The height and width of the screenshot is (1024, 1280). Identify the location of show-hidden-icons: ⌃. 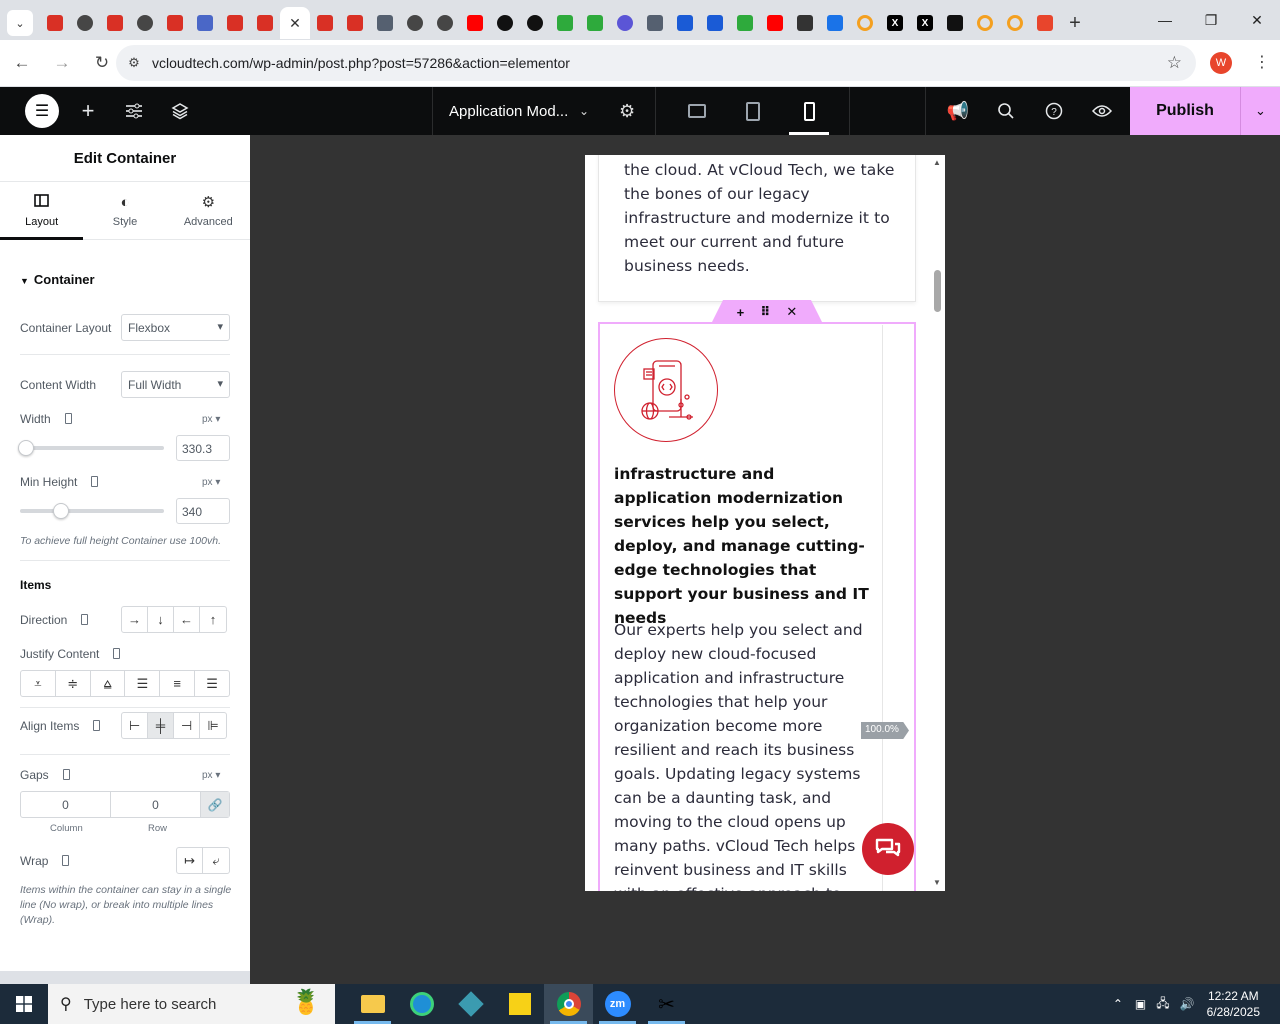
(1118, 1004).